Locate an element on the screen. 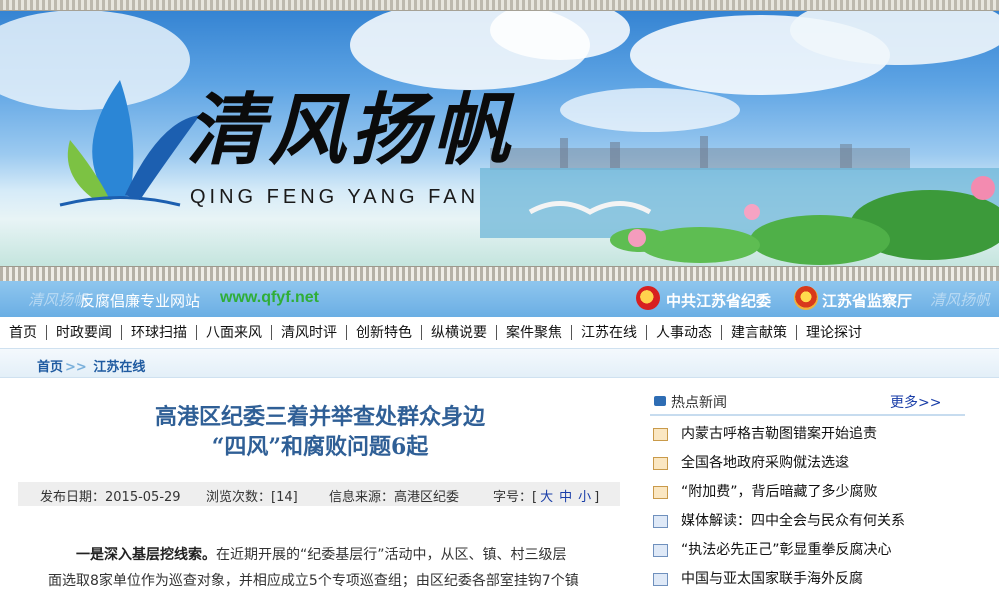 The width and height of the screenshot is (999, 594). nav-item: 首页 is located at coordinates (23, 332).